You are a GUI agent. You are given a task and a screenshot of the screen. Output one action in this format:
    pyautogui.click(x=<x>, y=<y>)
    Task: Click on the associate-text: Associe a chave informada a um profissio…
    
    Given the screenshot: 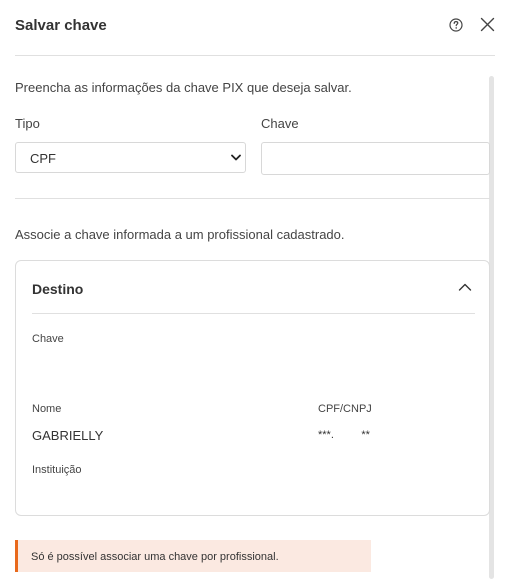 What is the action you would take?
    pyautogui.click(x=180, y=234)
    